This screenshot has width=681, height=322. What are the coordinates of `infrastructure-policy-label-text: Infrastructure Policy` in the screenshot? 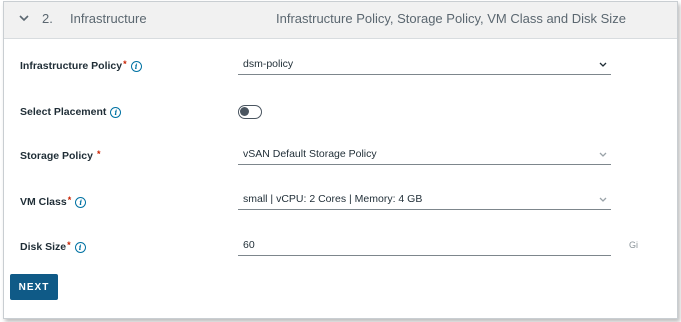 It's located at (71, 66).